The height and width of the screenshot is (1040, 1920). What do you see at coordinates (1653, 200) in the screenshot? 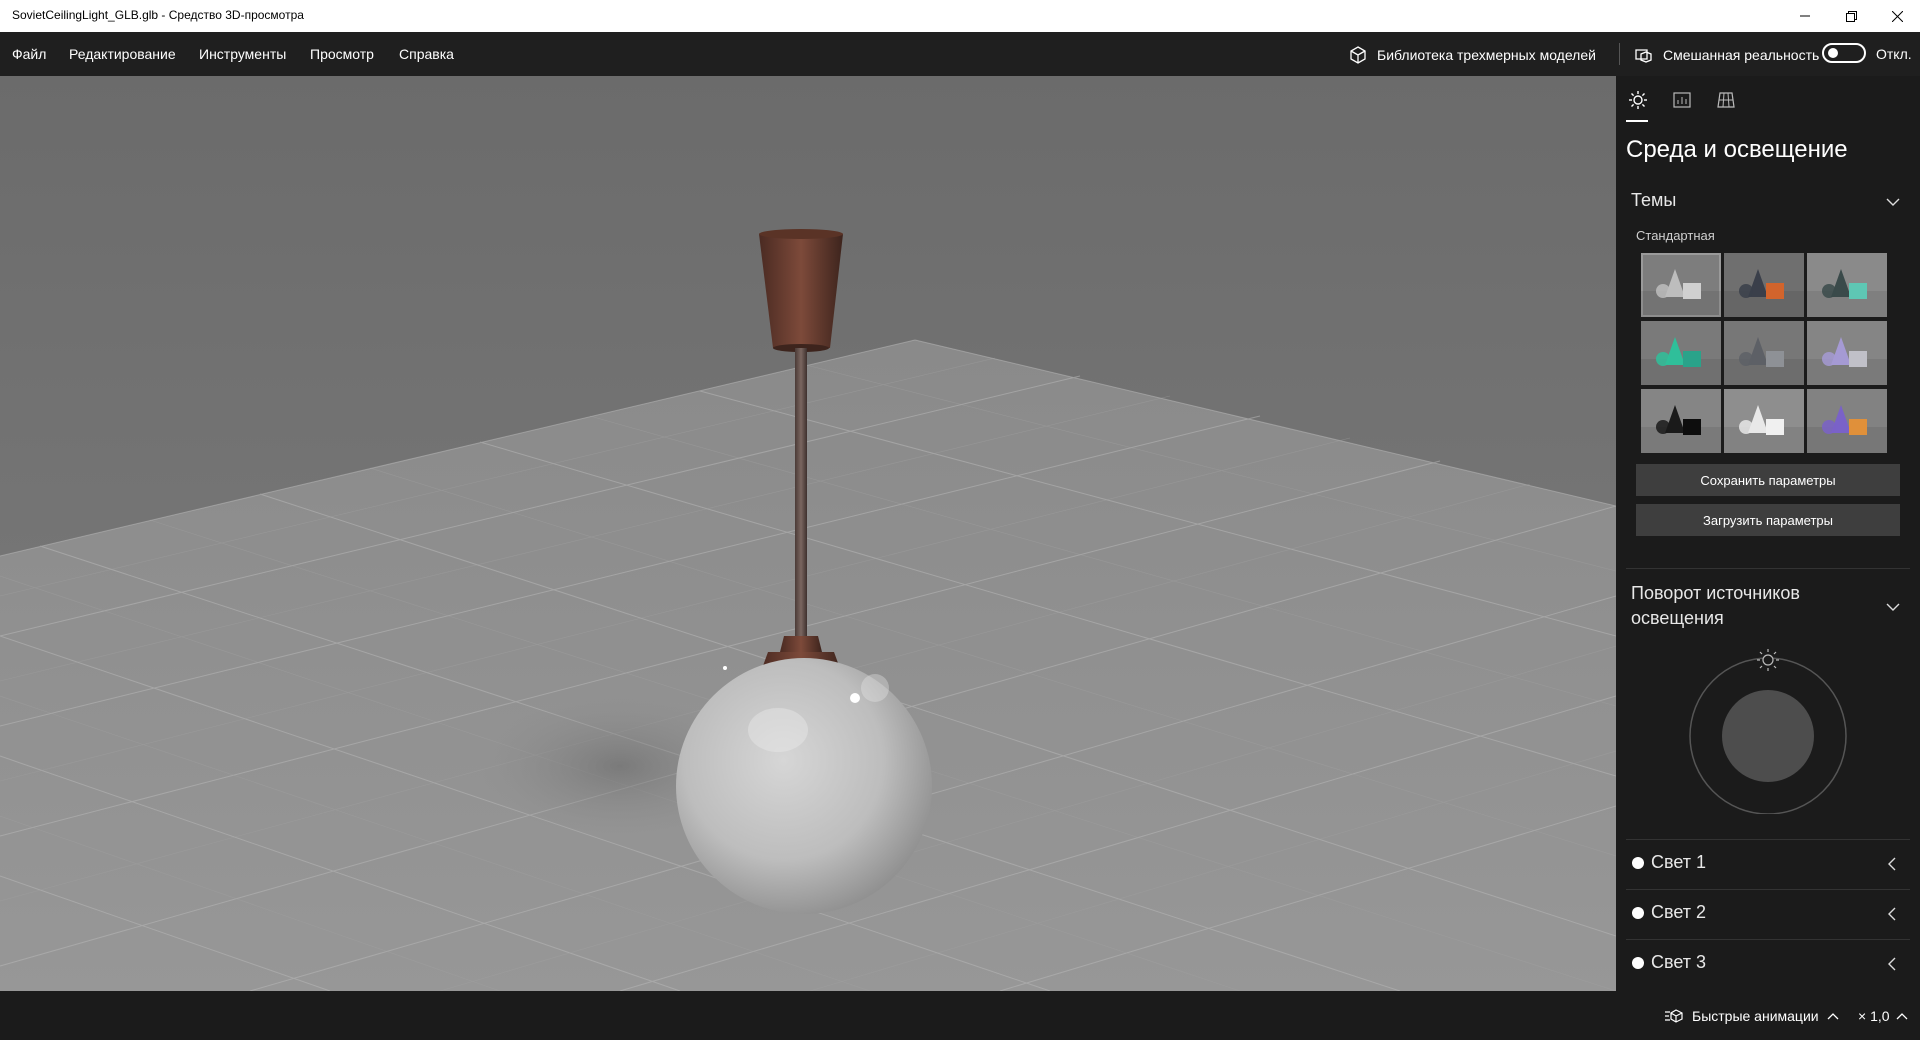
I see `themes-header: Темы` at bounding box center [1653, 200].